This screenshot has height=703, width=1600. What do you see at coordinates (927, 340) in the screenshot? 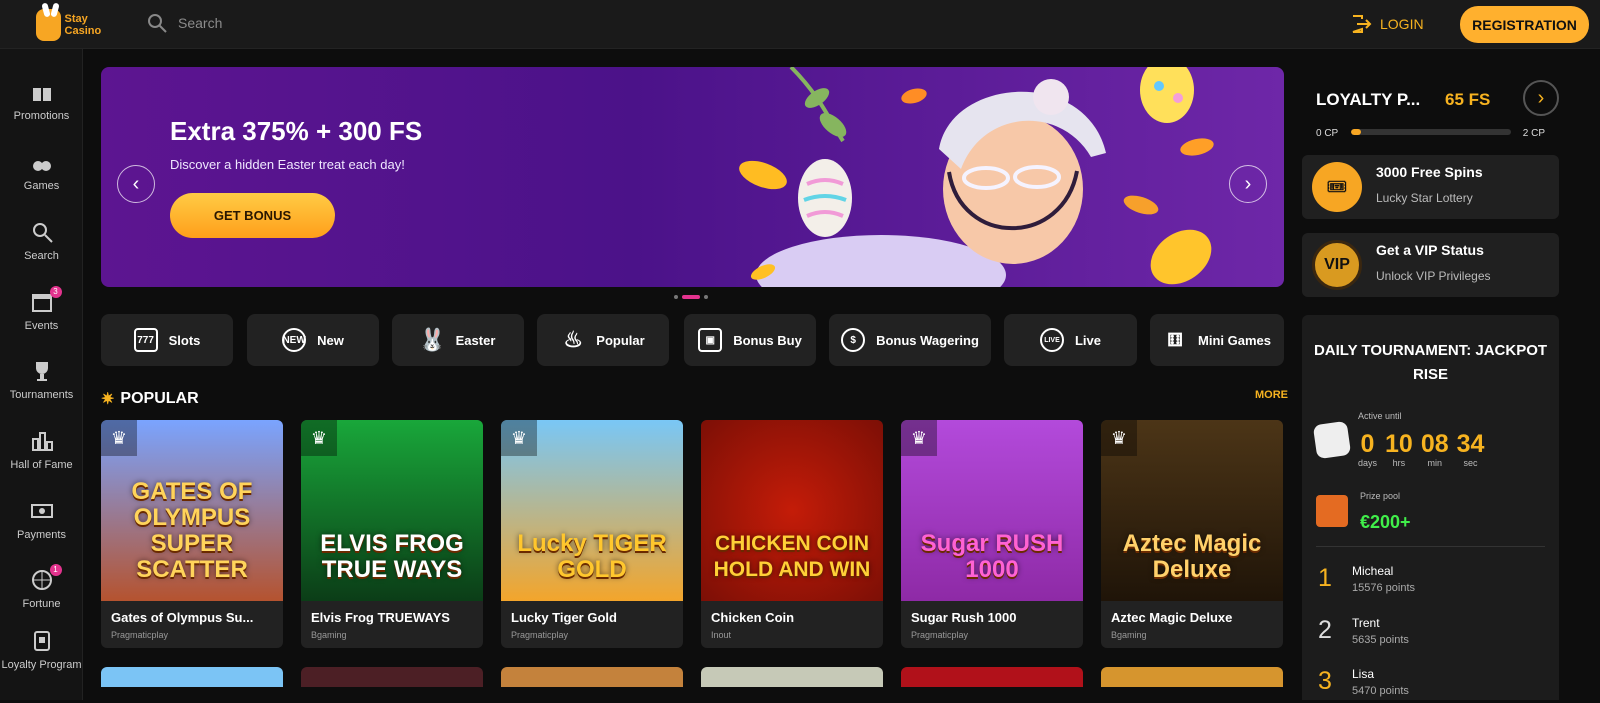
I see `category-label: Bonus Wagering` at bounding box center [927, 340].